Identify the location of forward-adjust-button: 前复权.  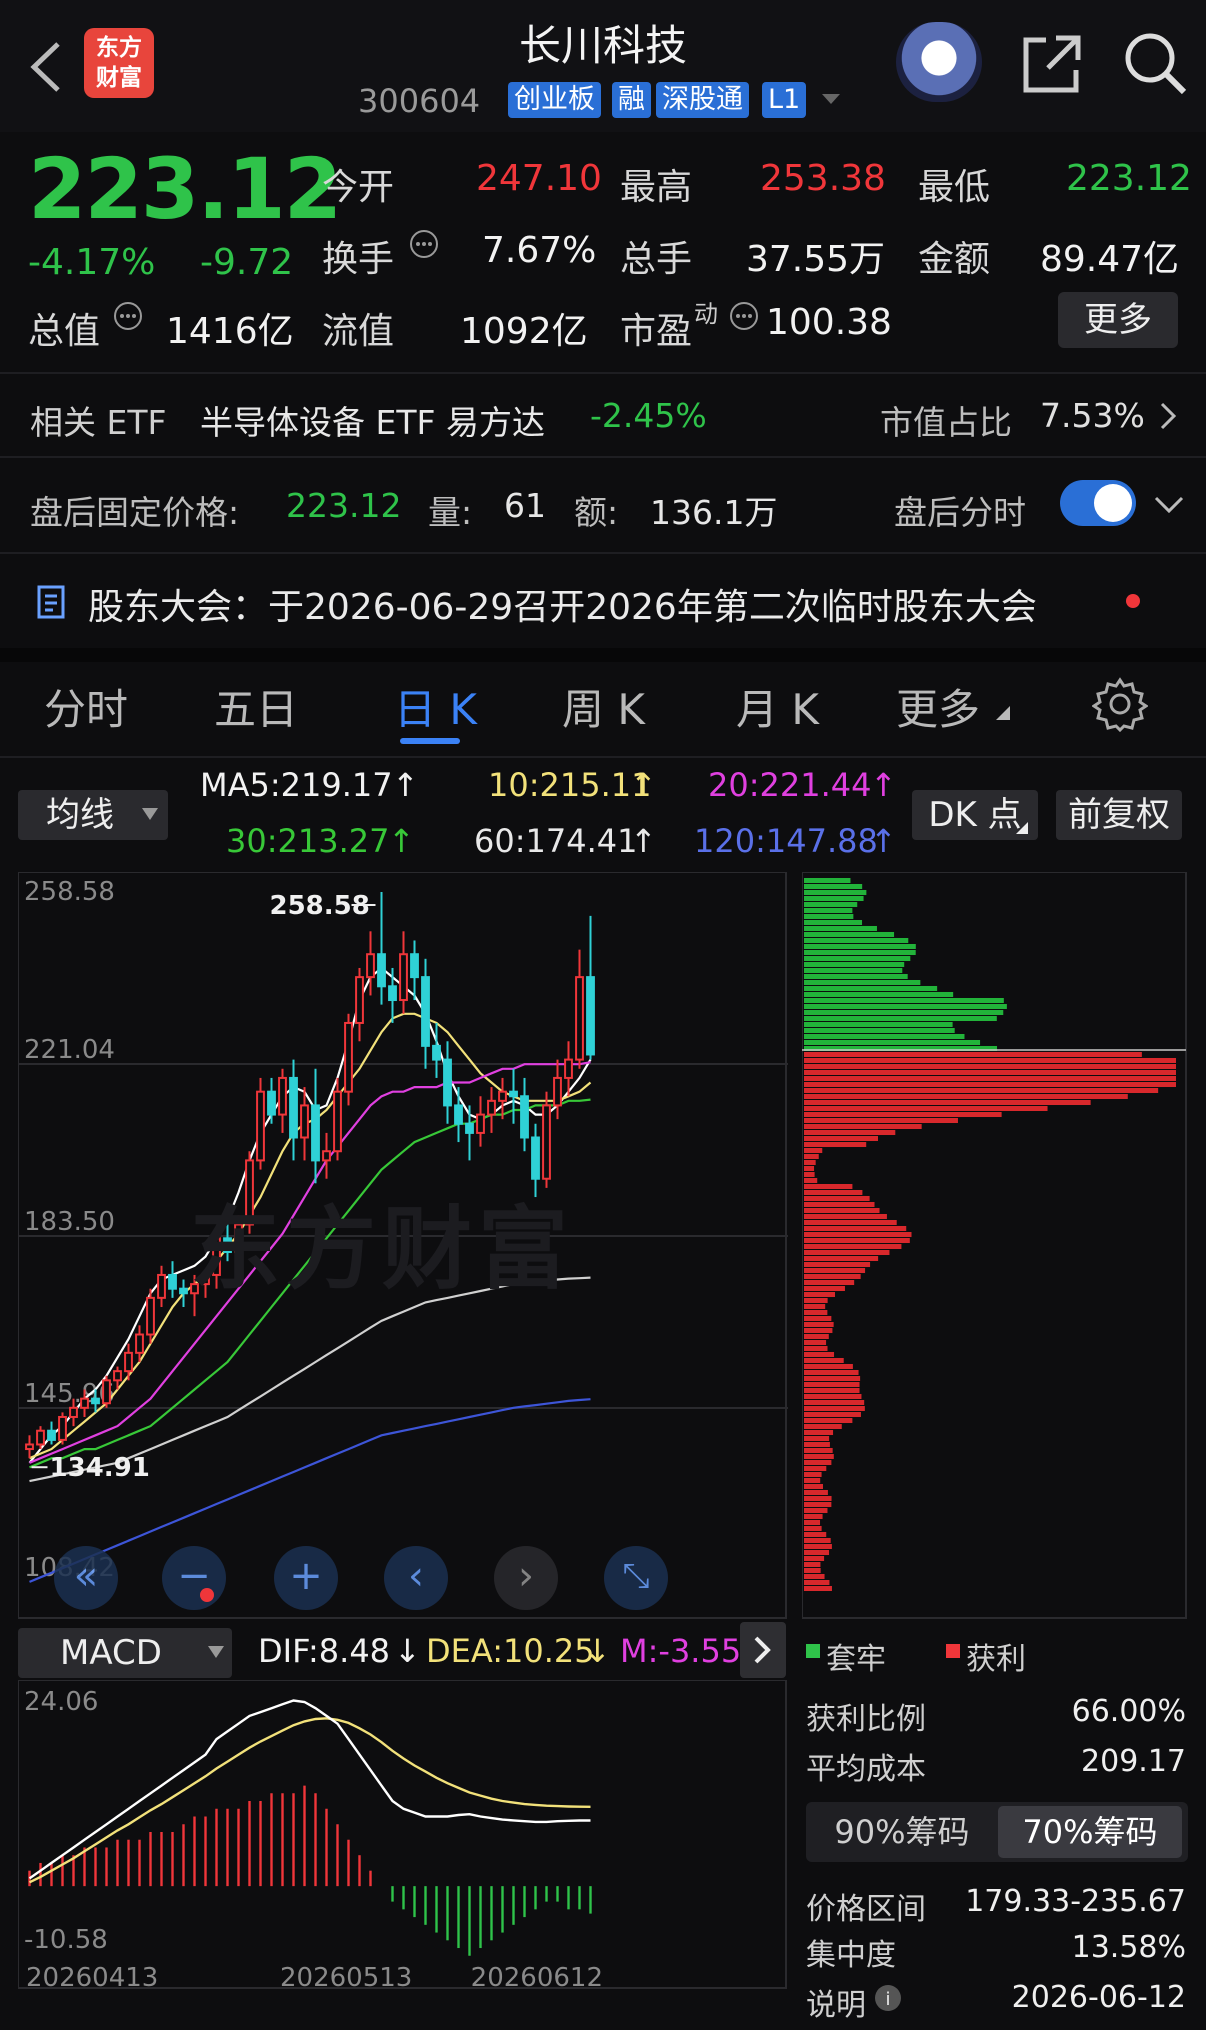
(1119, 815).